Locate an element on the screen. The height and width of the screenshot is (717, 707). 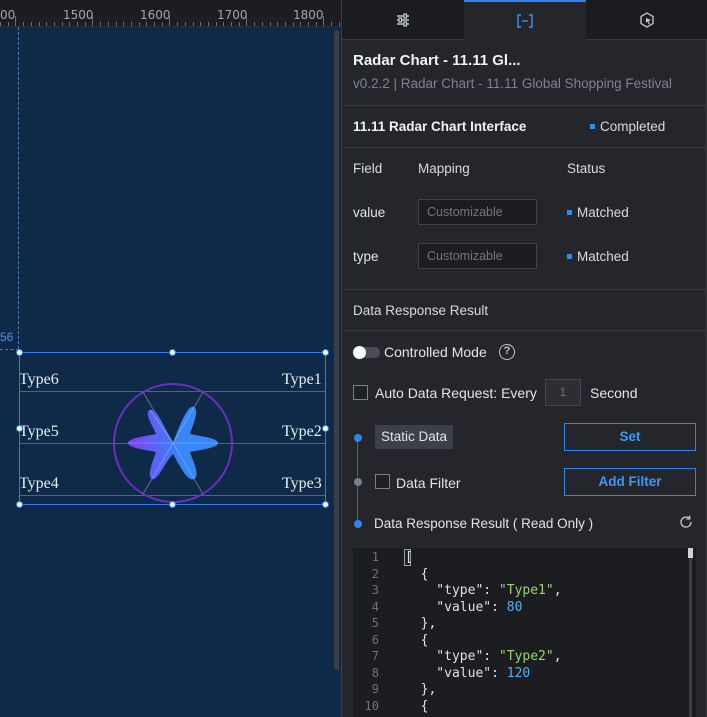
mapping-input-type is located at coordinates (477, 256).